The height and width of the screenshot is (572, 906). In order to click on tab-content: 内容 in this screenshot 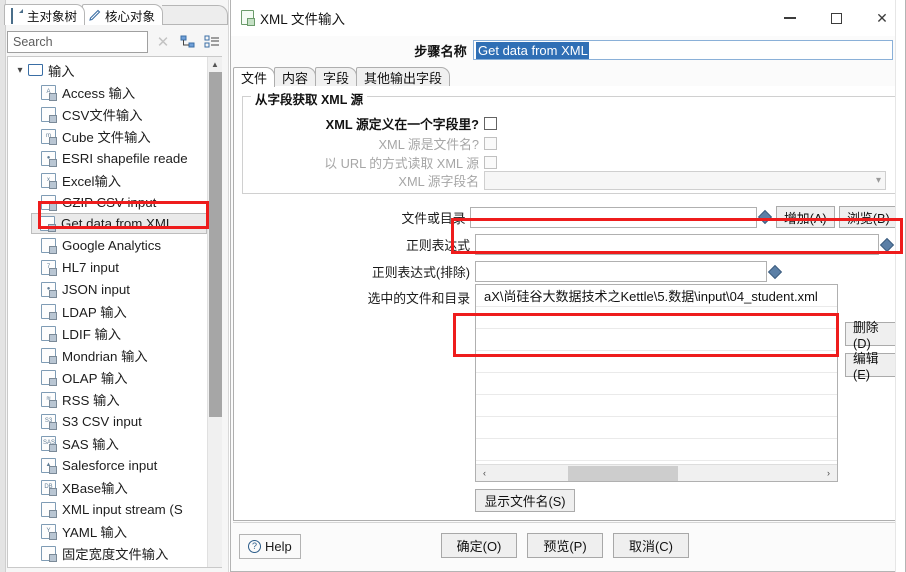, I will do `click(295, 77)`.